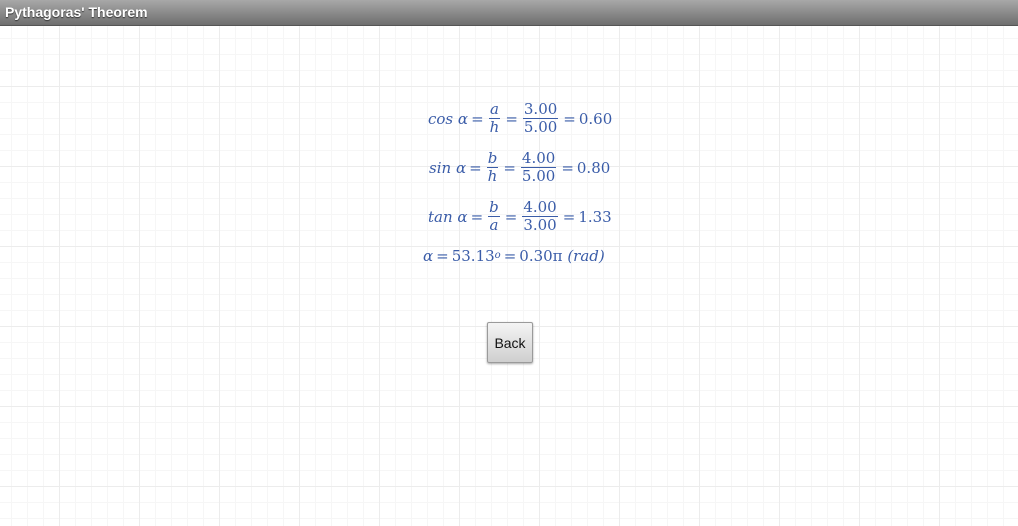 This screenshot has height=526, width=1018. I want to click on angle-degrees: 53.13, so click(473, 256).